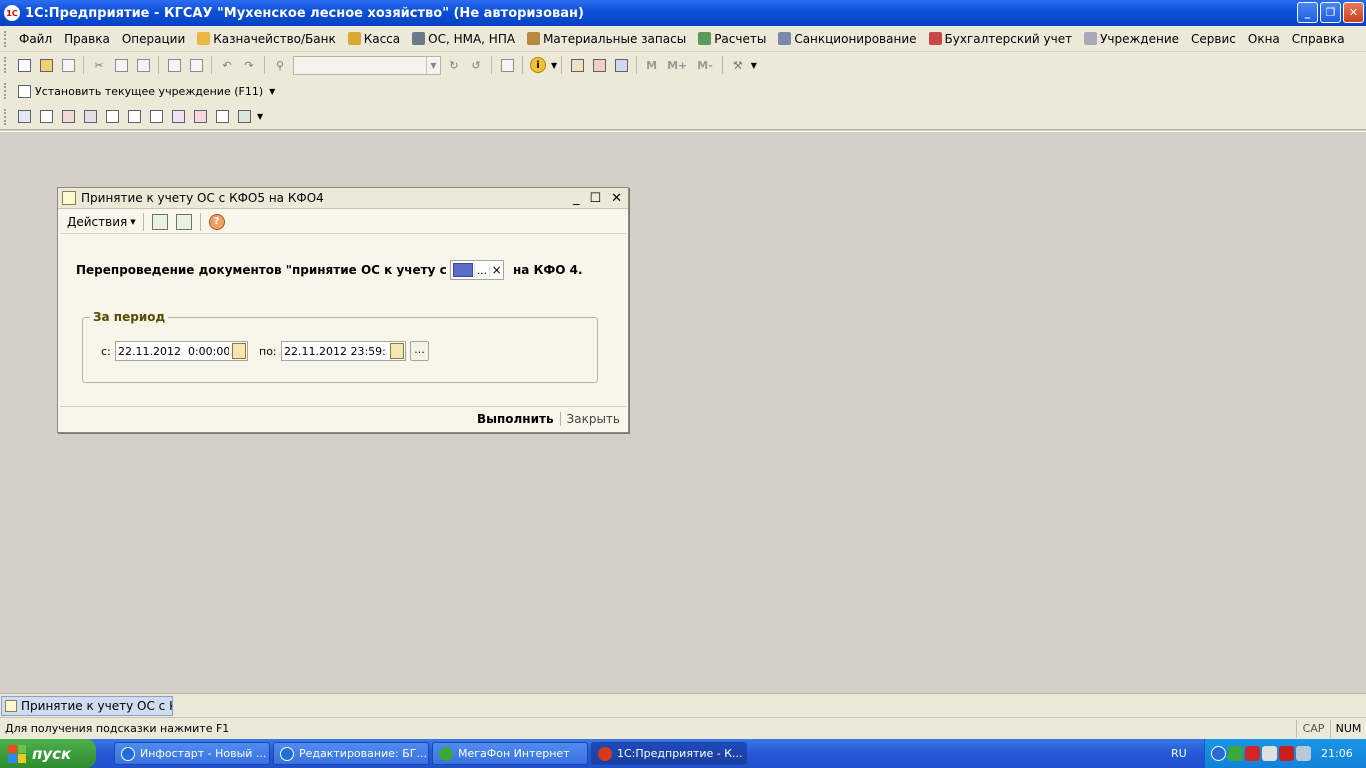  Describe the element at coordinates (5, 38) in the screenshot. I see `menu-grip` at that location.